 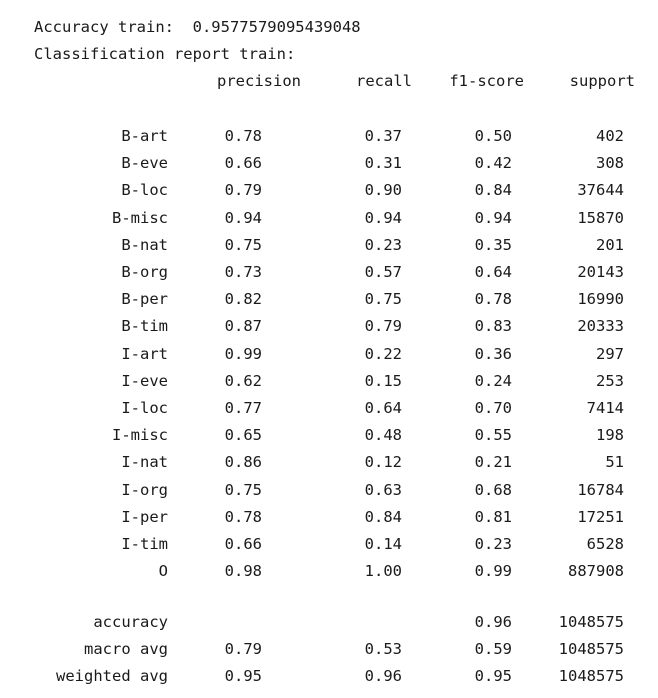 I want to click on row-label: I-tim, so click(x=144, y=544).